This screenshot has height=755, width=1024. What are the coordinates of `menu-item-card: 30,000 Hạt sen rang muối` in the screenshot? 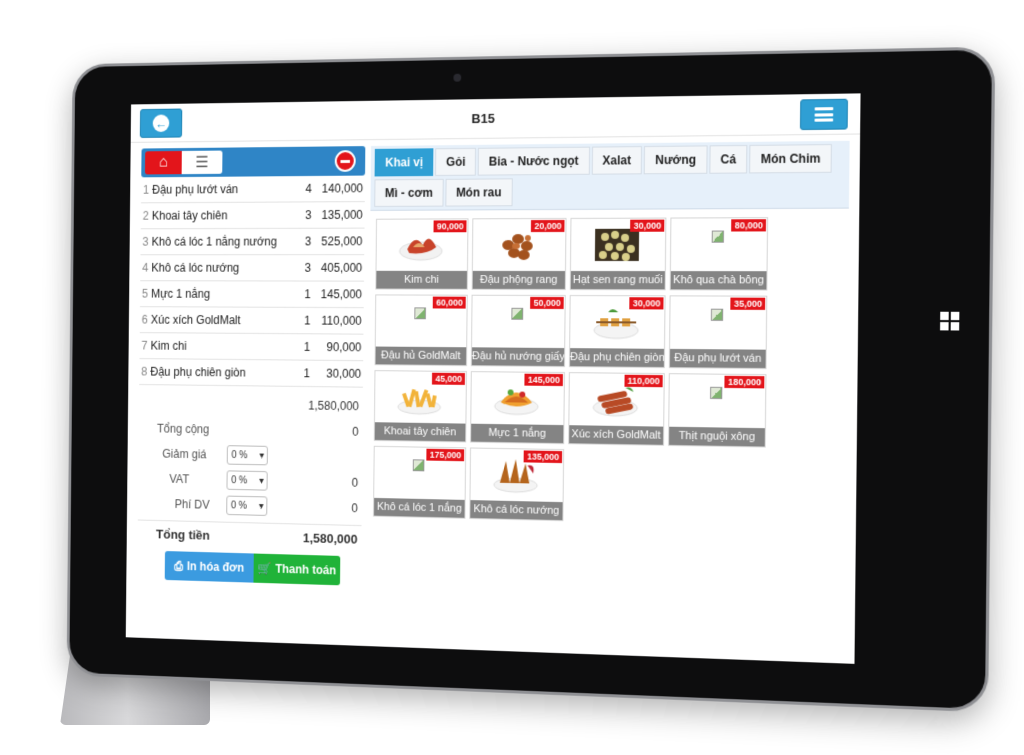 It's located at (618, 254).